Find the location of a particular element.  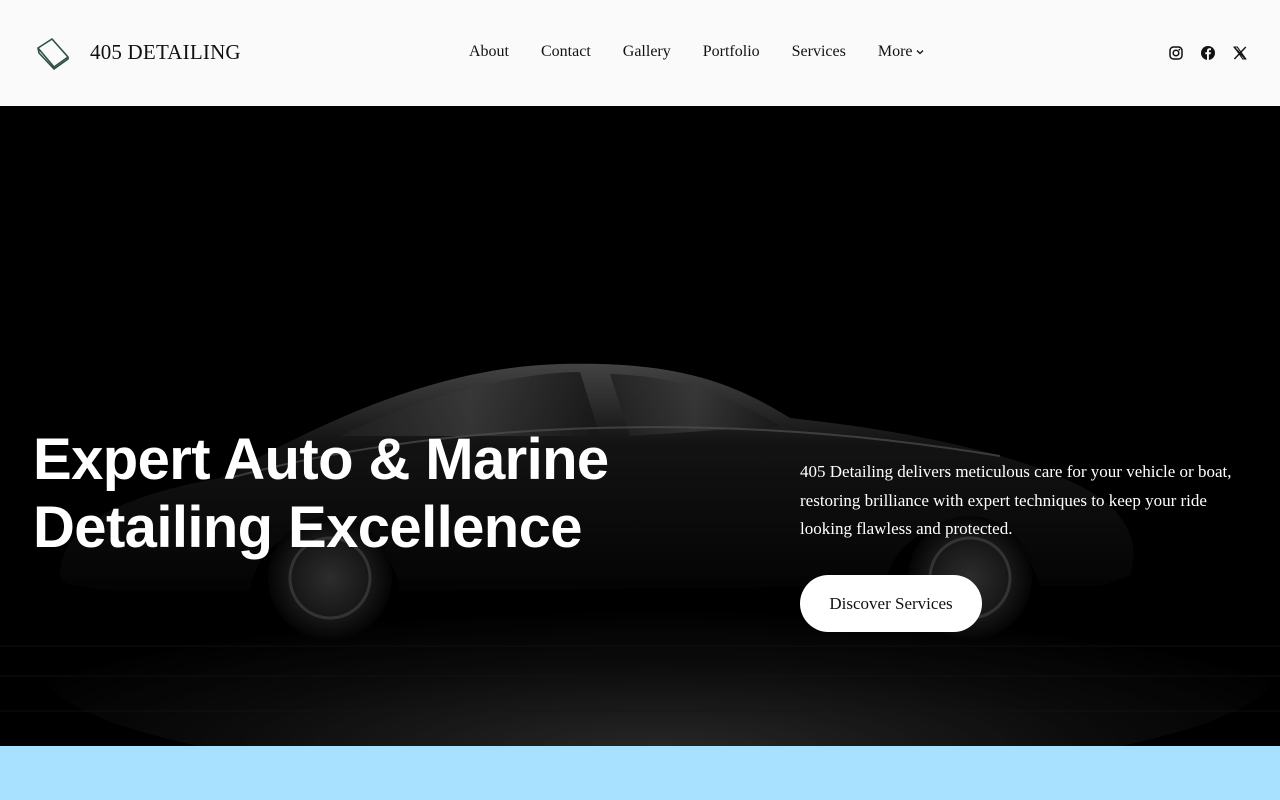

nav-gallery: Gallery is located at coordinates (647, 52).